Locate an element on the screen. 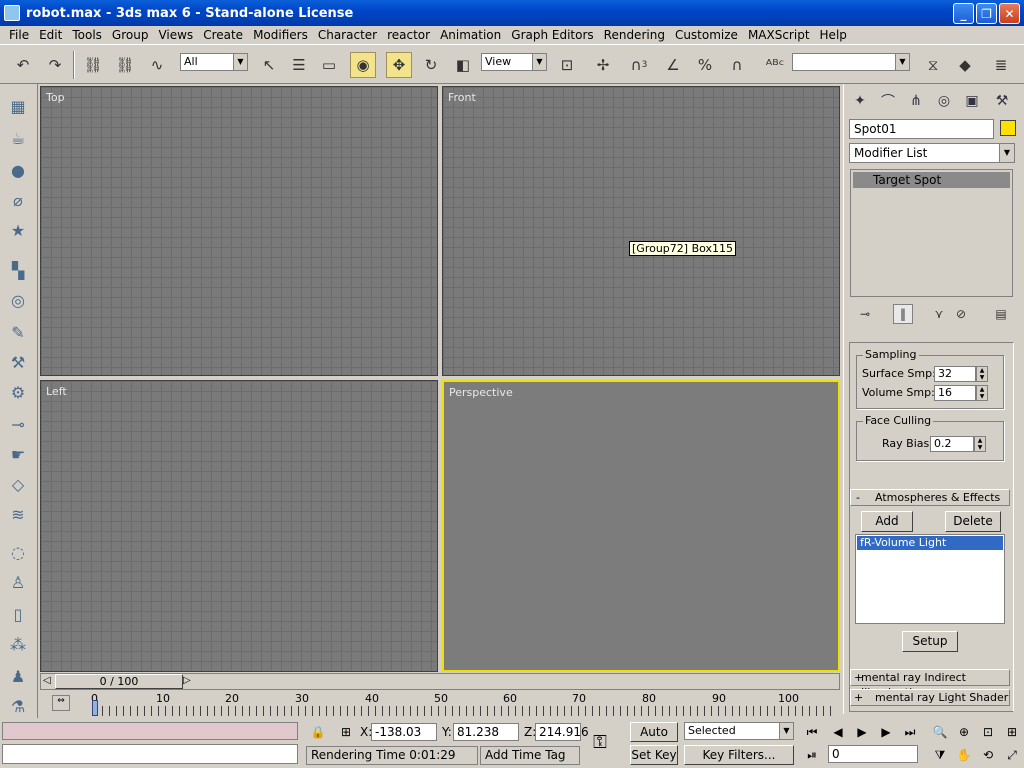 Image resolution: width=1024 pixels, height=768 pixels. set-key-button: Set Key is located at coordinates (654, 755).